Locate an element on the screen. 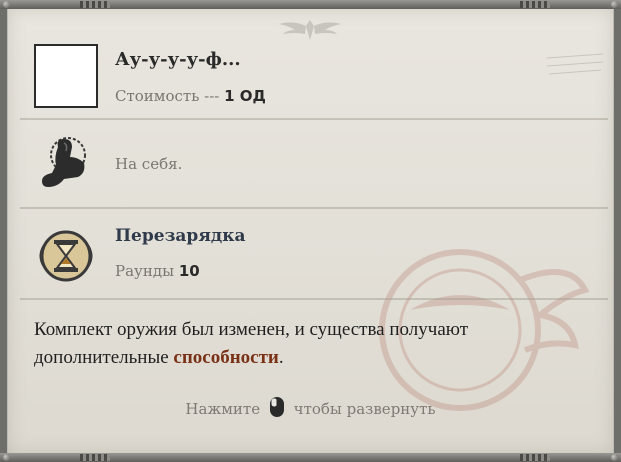 The width and height of the screenshot is (621, 462). mouse-icon is located at coordinates (276, 407).